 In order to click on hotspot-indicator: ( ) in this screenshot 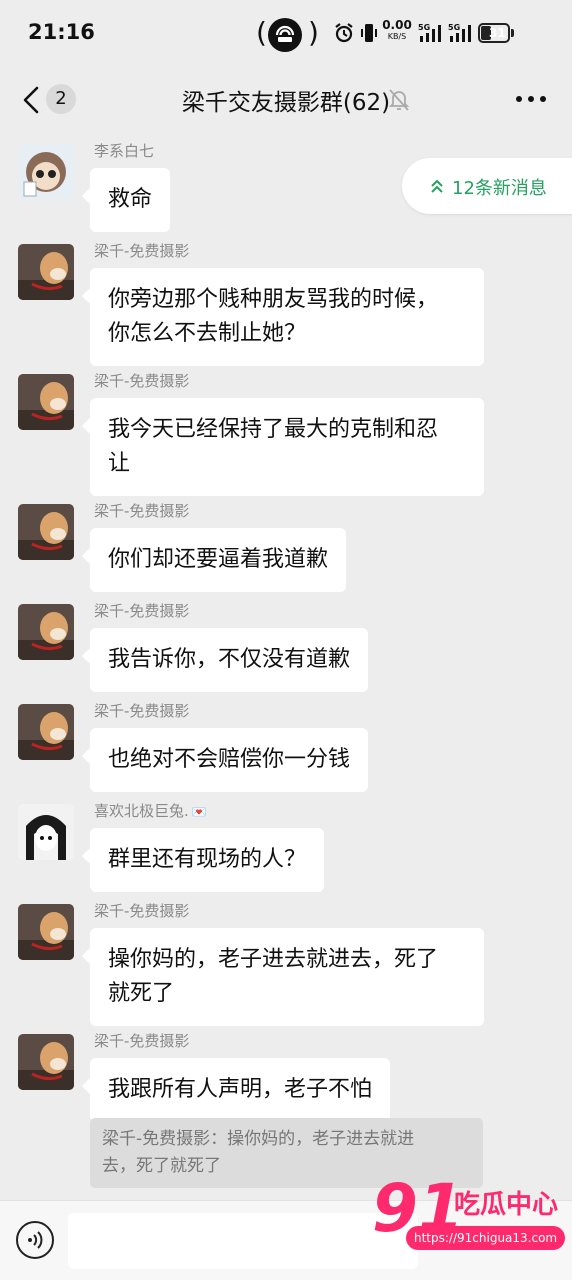, I will do `click(287, 34)`.